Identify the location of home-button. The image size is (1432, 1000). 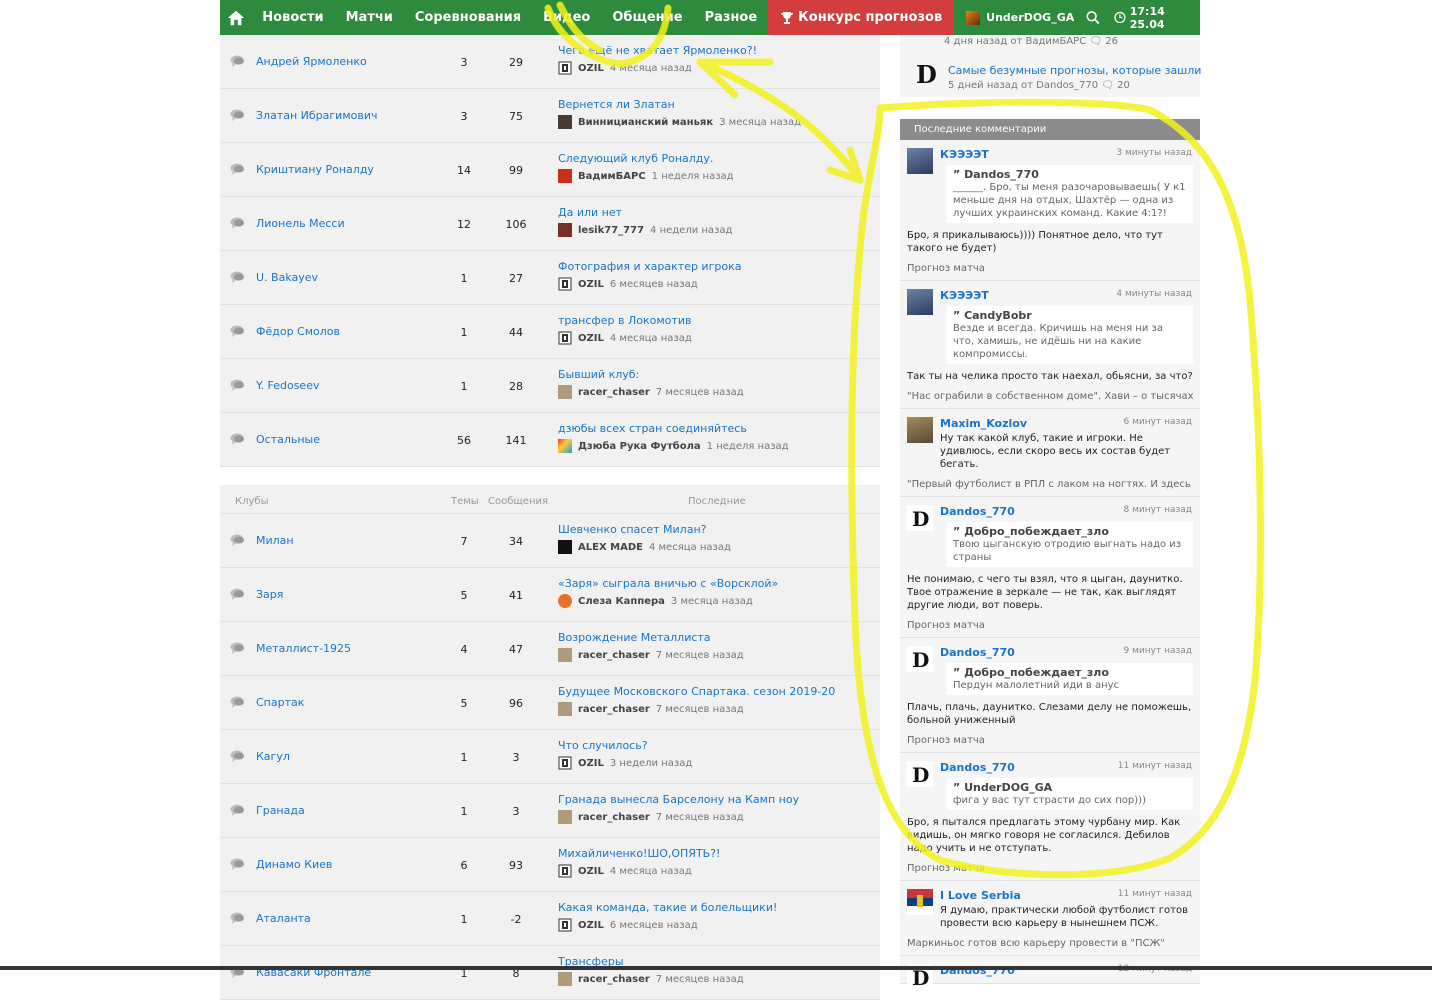
(235, 17).